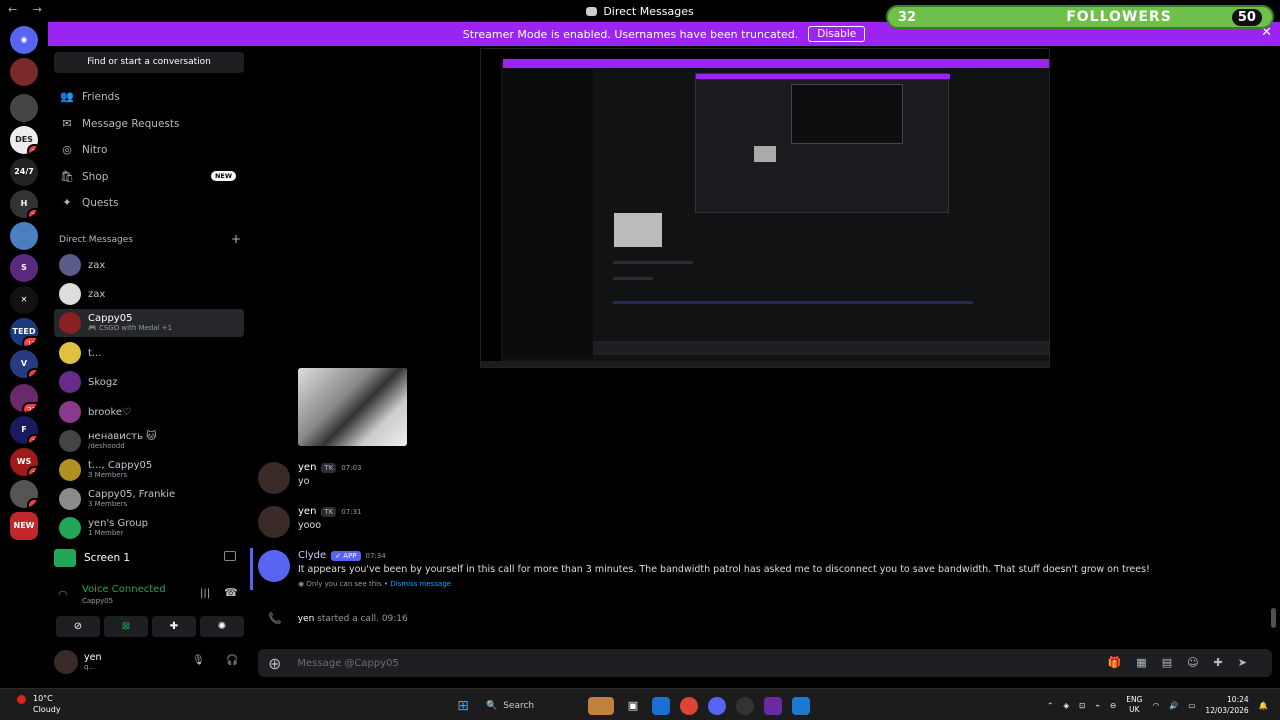 The width and height of the screenshot is (1280, 720). Describe the element at coordinates (1155, 705) in the screenshot. I see `wifi-icon: ◠` at that location.